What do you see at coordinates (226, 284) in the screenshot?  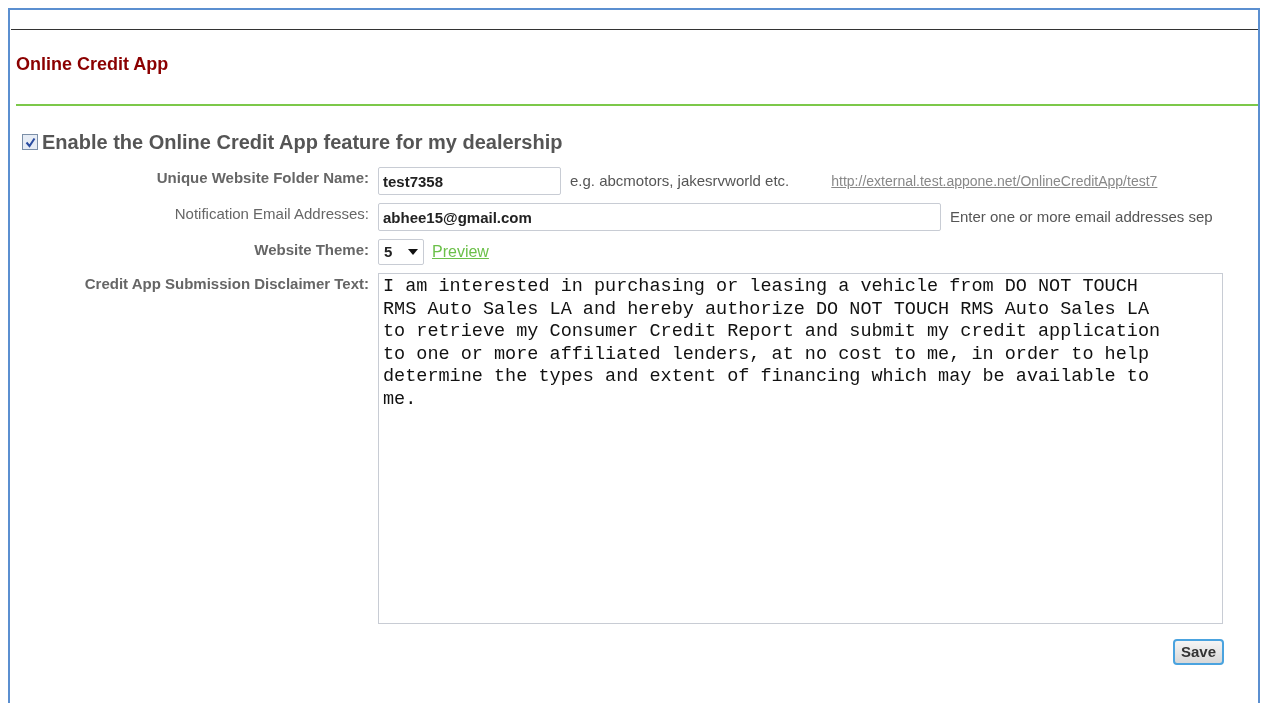 I see `field-label: Credit App Submission Disclaimer Text:` at bounding box center [226, 284].